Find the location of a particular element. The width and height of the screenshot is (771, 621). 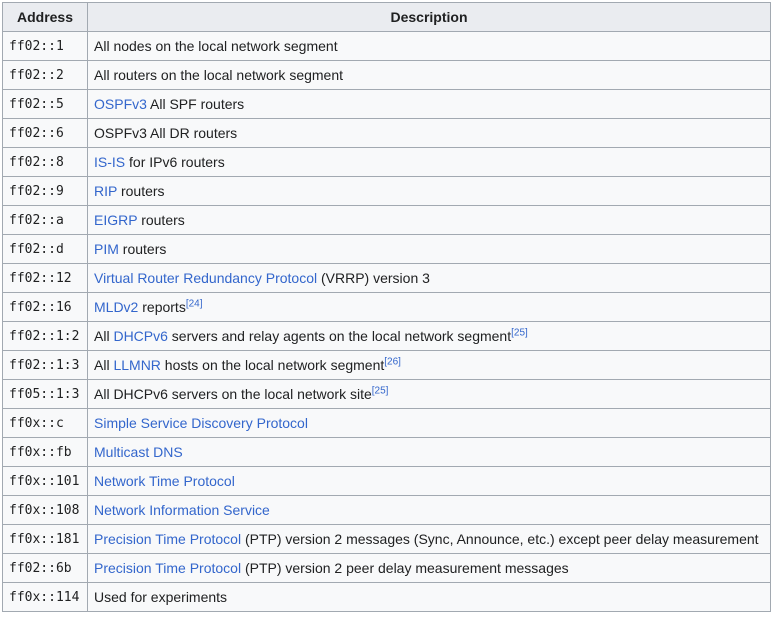

description-cell: RIP routers is located at coordinates (429, 191).